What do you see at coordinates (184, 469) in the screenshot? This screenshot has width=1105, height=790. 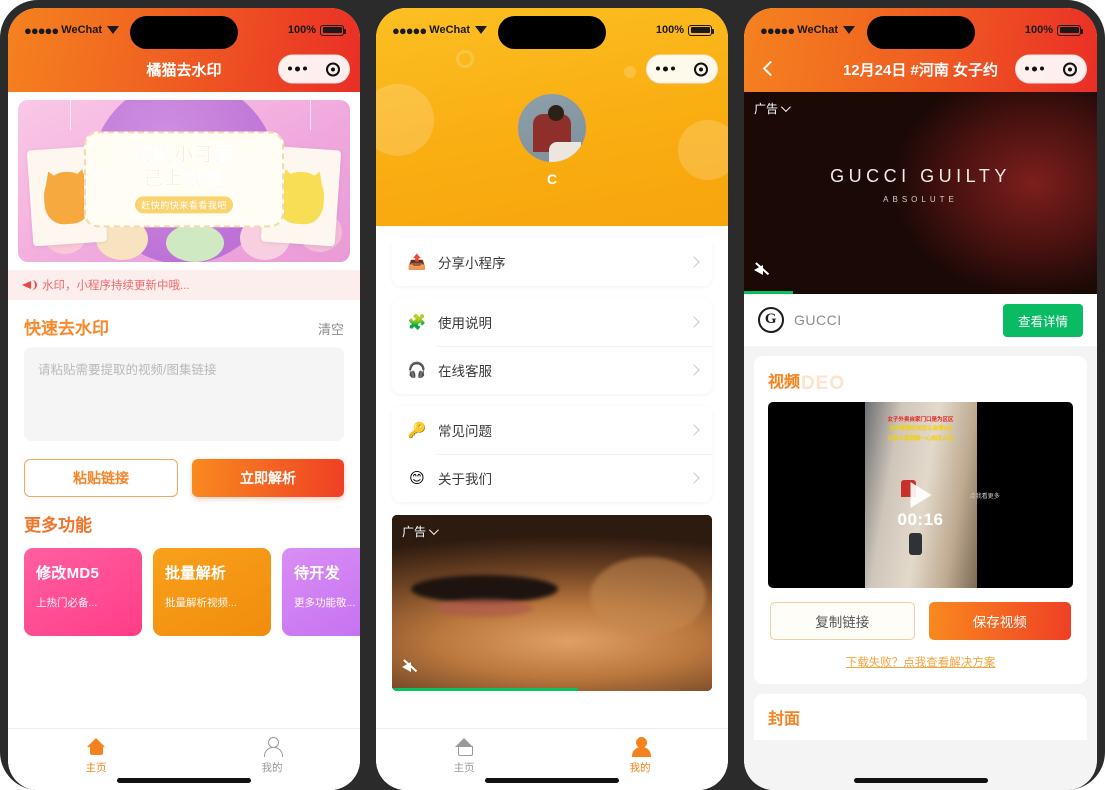 I see `action-button-row: 粘贴链接 立即解析` at bounding box center [184, 469].